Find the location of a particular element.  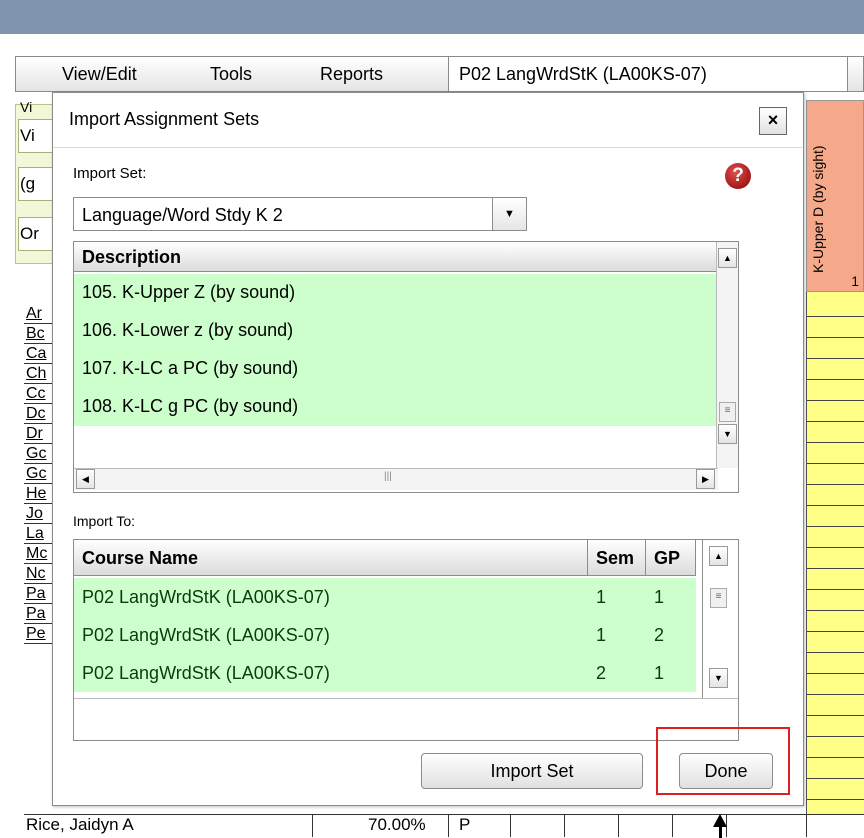

menu-tools: Tools is located at coordinates (231, 74).